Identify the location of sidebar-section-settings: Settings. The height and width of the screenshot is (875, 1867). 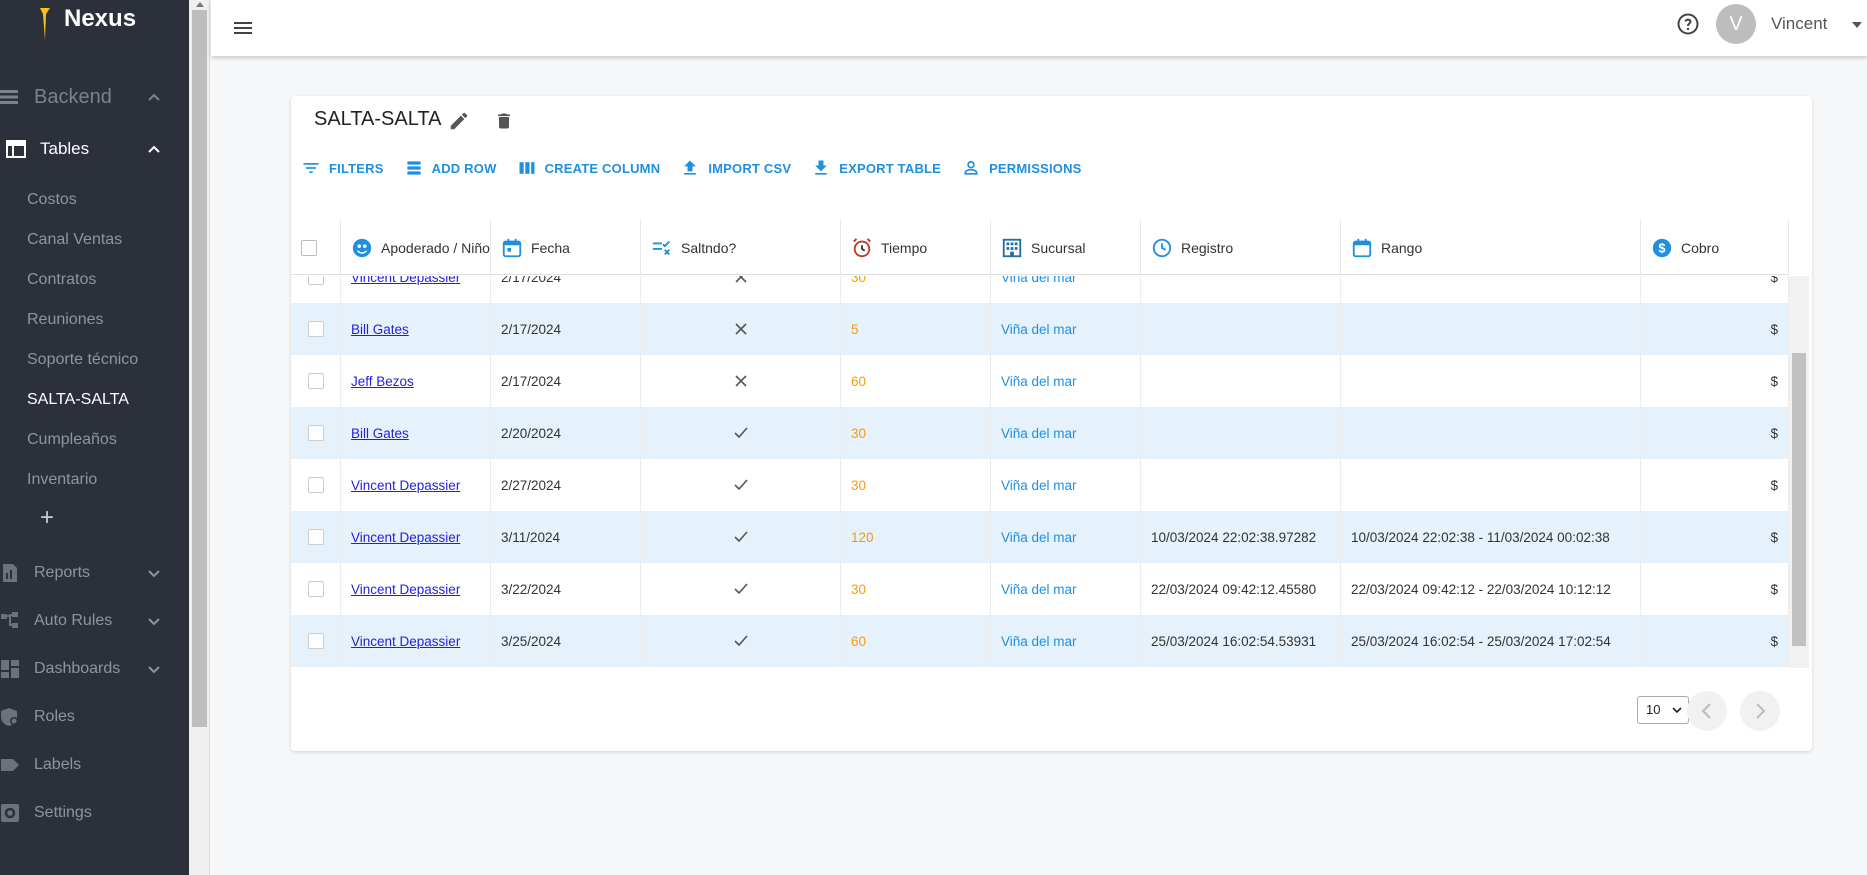
(94, 813).